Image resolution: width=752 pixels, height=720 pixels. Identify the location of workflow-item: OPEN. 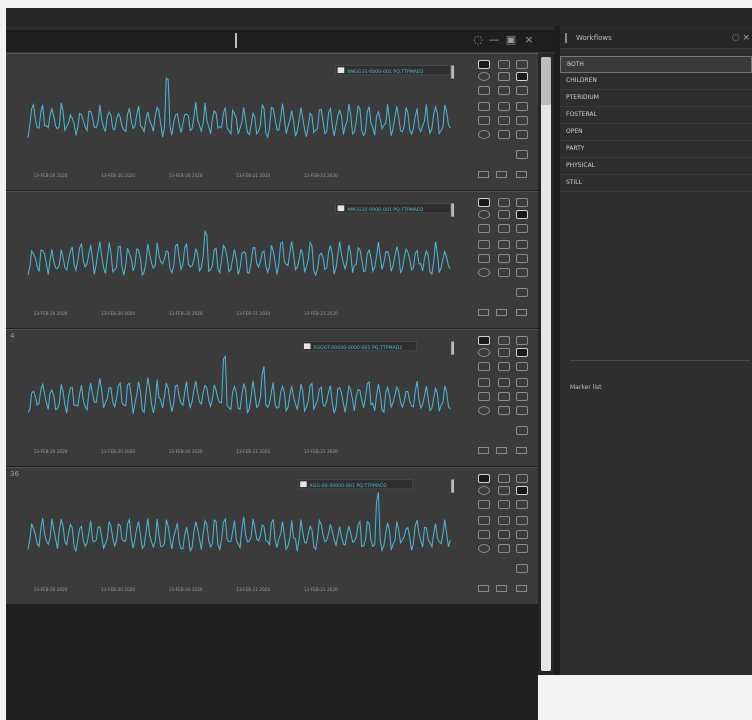
(656, 132).